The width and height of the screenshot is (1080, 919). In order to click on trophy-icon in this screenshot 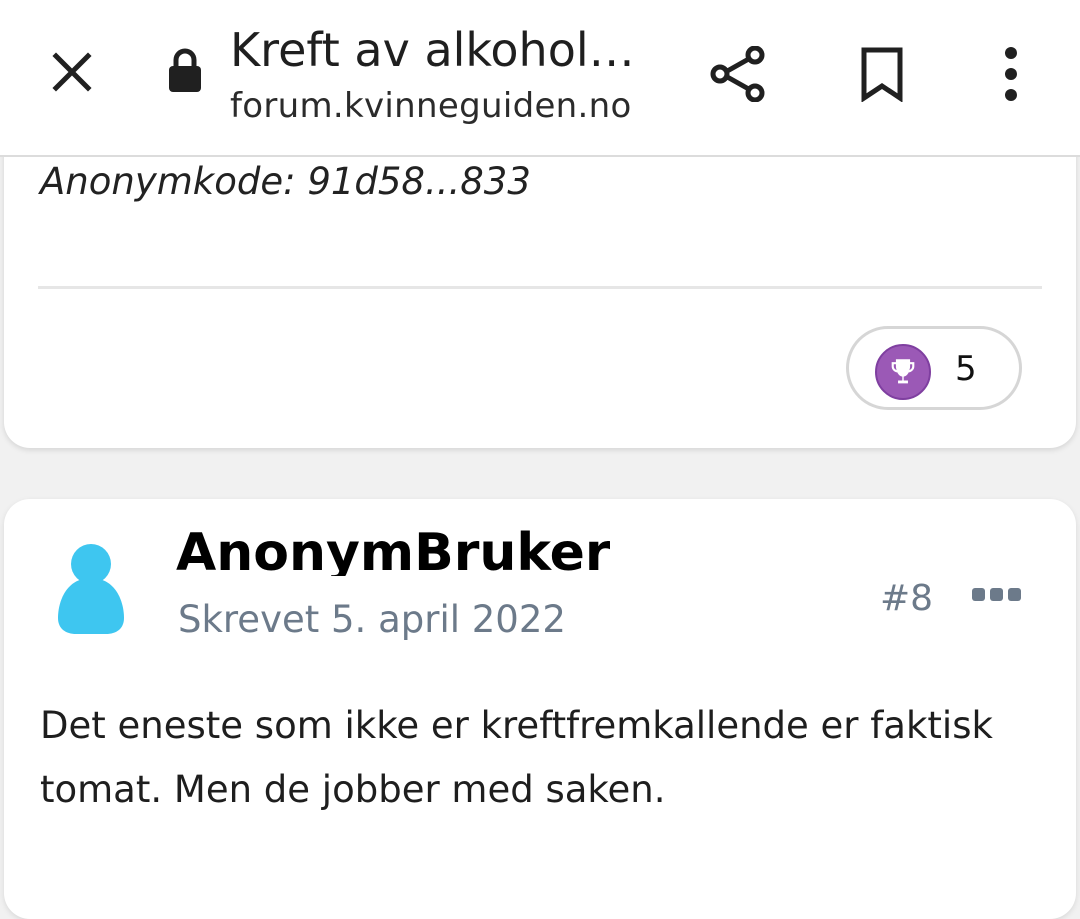, I will do `click(903, 372)`.